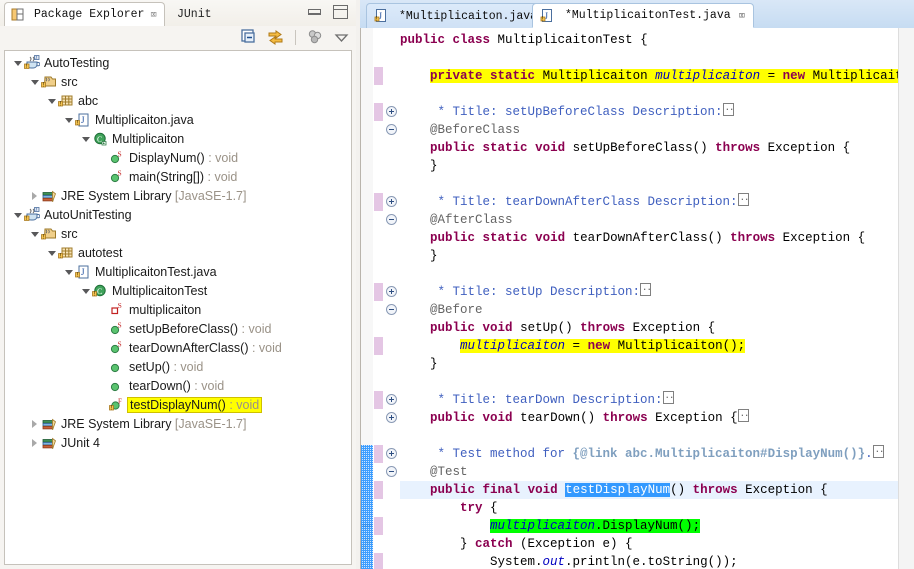 The image size is (914, 569). I want to click on code-line: @Before, so click(649, 310).